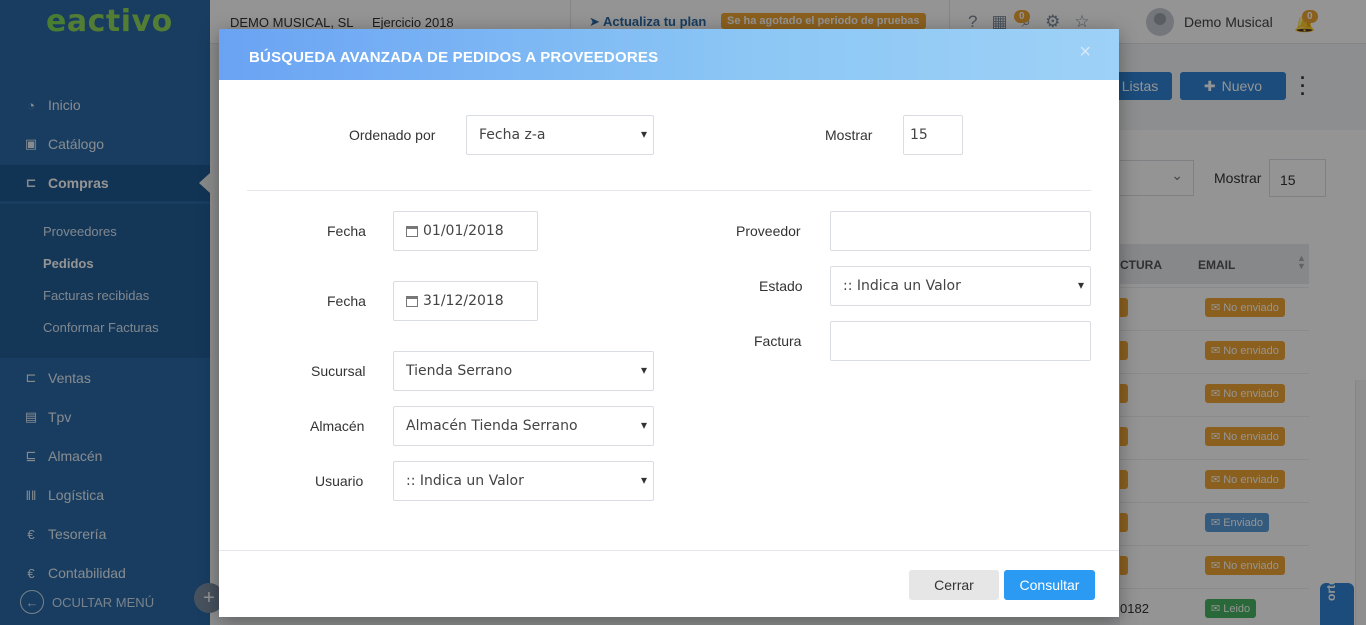  I want to click on warehouse-label: Almacén, so click(337, 426).